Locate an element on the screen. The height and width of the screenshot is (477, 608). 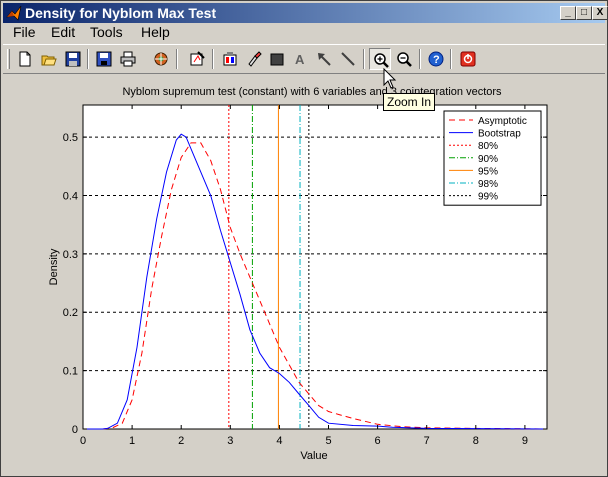
save-disk-button is located at coordinates (104, 59).